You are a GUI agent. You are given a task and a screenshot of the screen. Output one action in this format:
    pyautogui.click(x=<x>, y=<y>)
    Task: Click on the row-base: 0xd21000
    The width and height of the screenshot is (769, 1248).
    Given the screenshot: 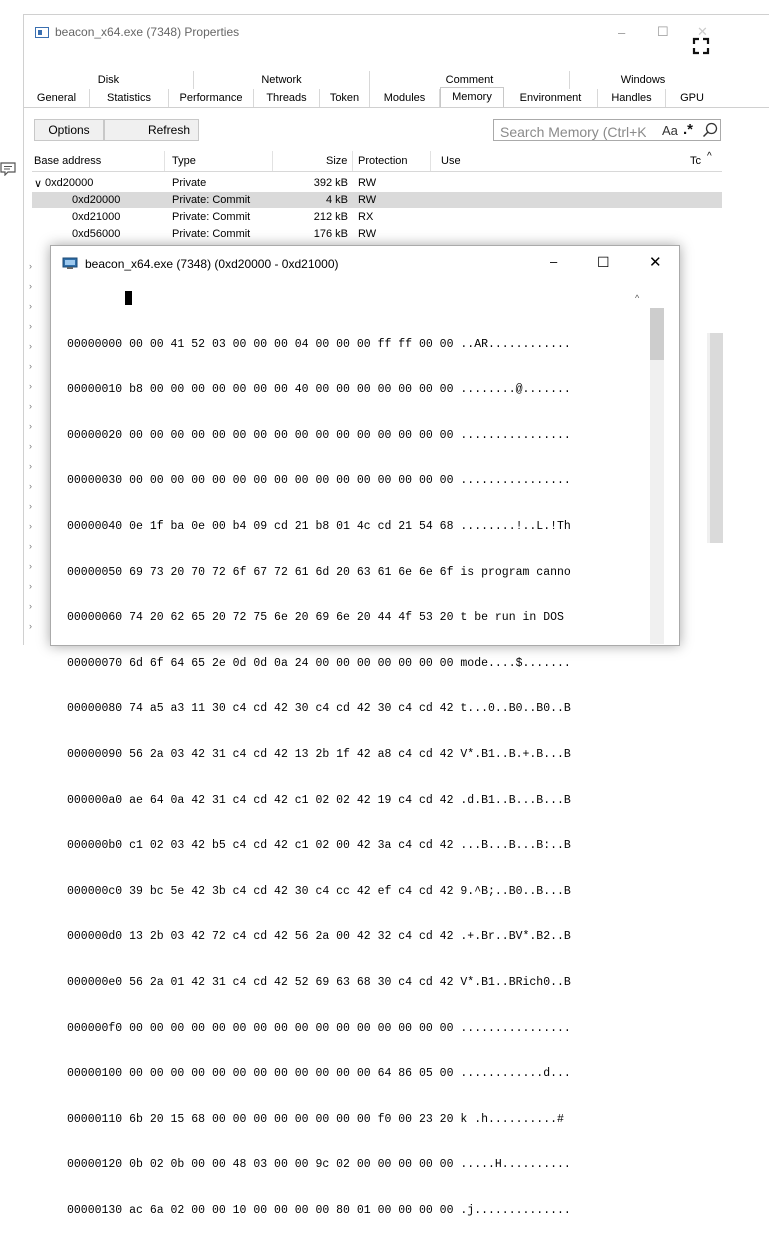 What is the action you would take?
    pyautogui.click(x=96, y=217)
    